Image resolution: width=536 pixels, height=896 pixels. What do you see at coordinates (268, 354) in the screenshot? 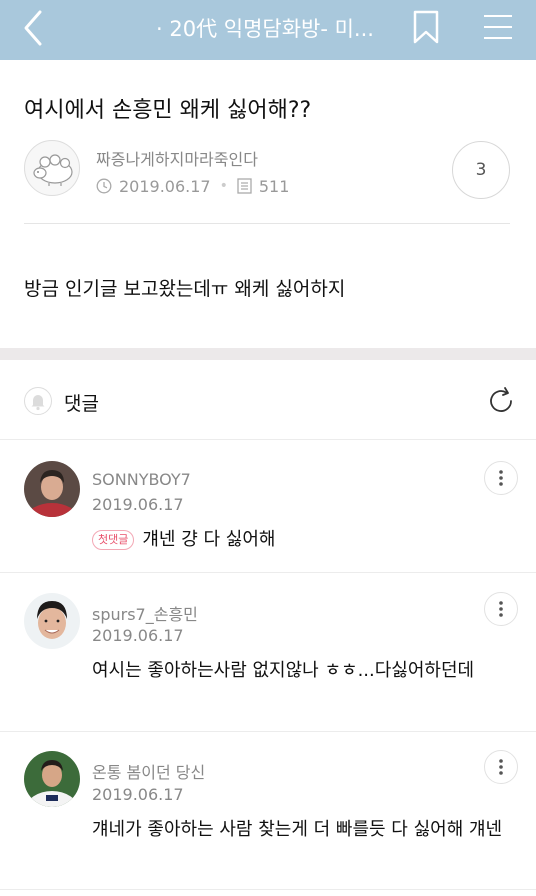
I see `section-separator` at bounding box center [268, 354].